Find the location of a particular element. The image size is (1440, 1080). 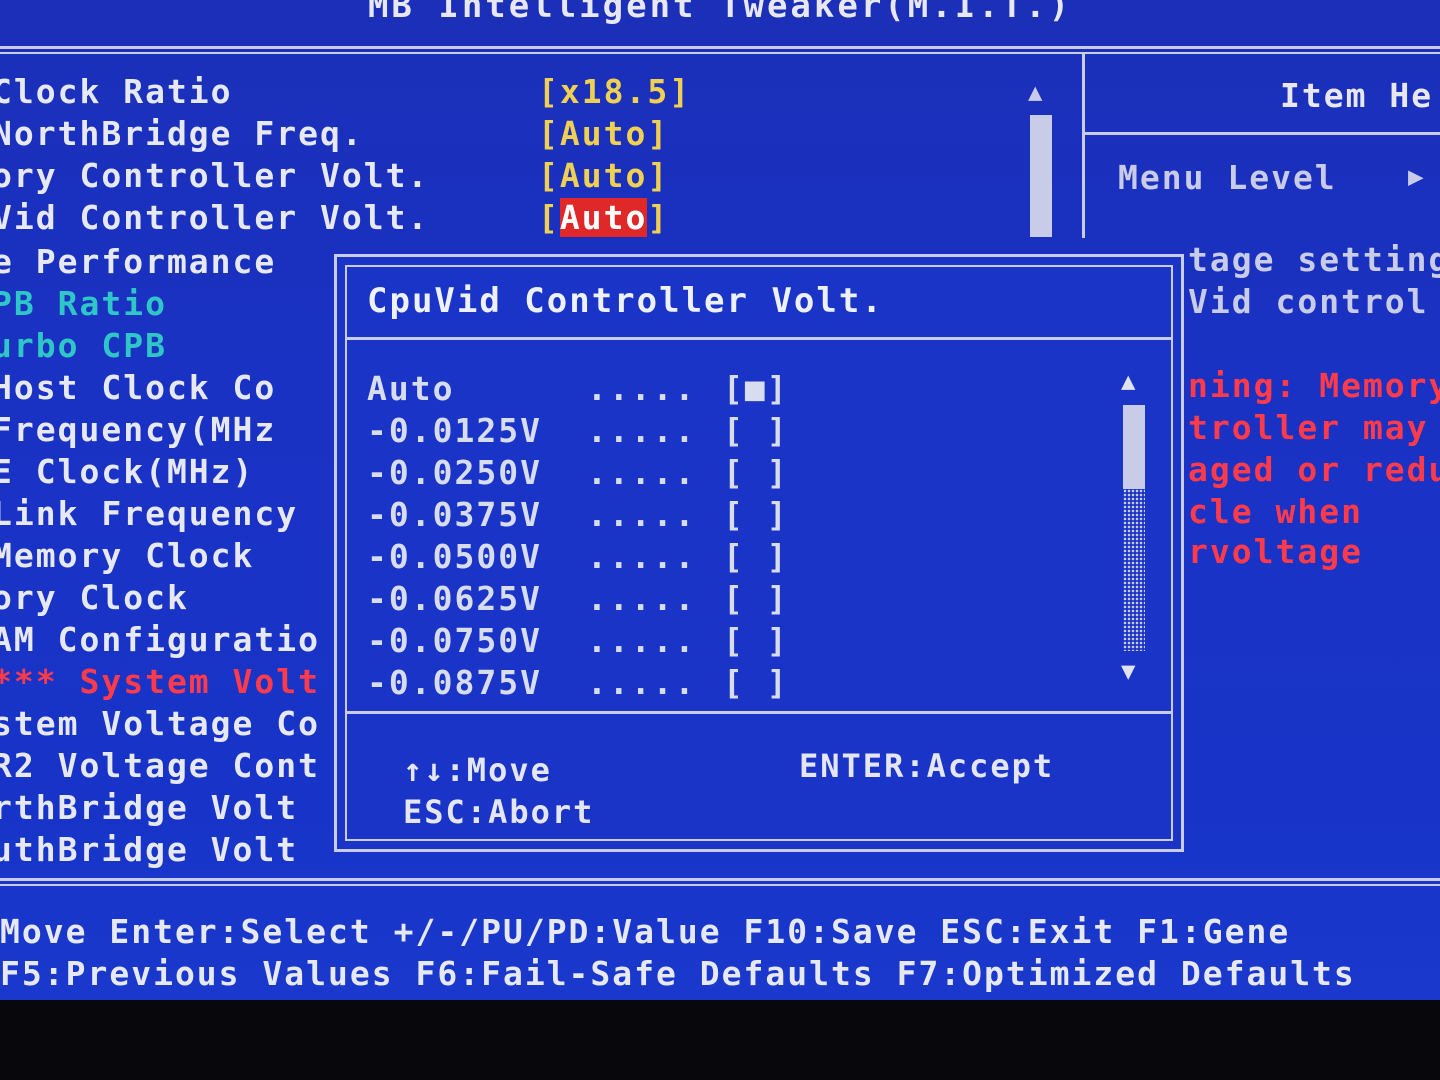

setting-label: rthBridge Volt is located at coordinates (149, 807).